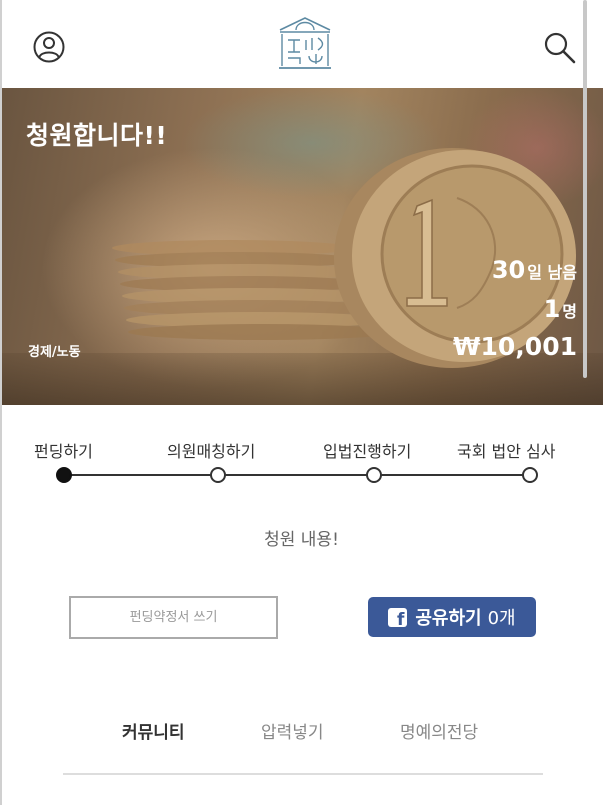 Image resolution: width=603 pixels, height=805 pixels. I want to click on facebook-share-button: f 공유하기 0개, so click(452, 617).